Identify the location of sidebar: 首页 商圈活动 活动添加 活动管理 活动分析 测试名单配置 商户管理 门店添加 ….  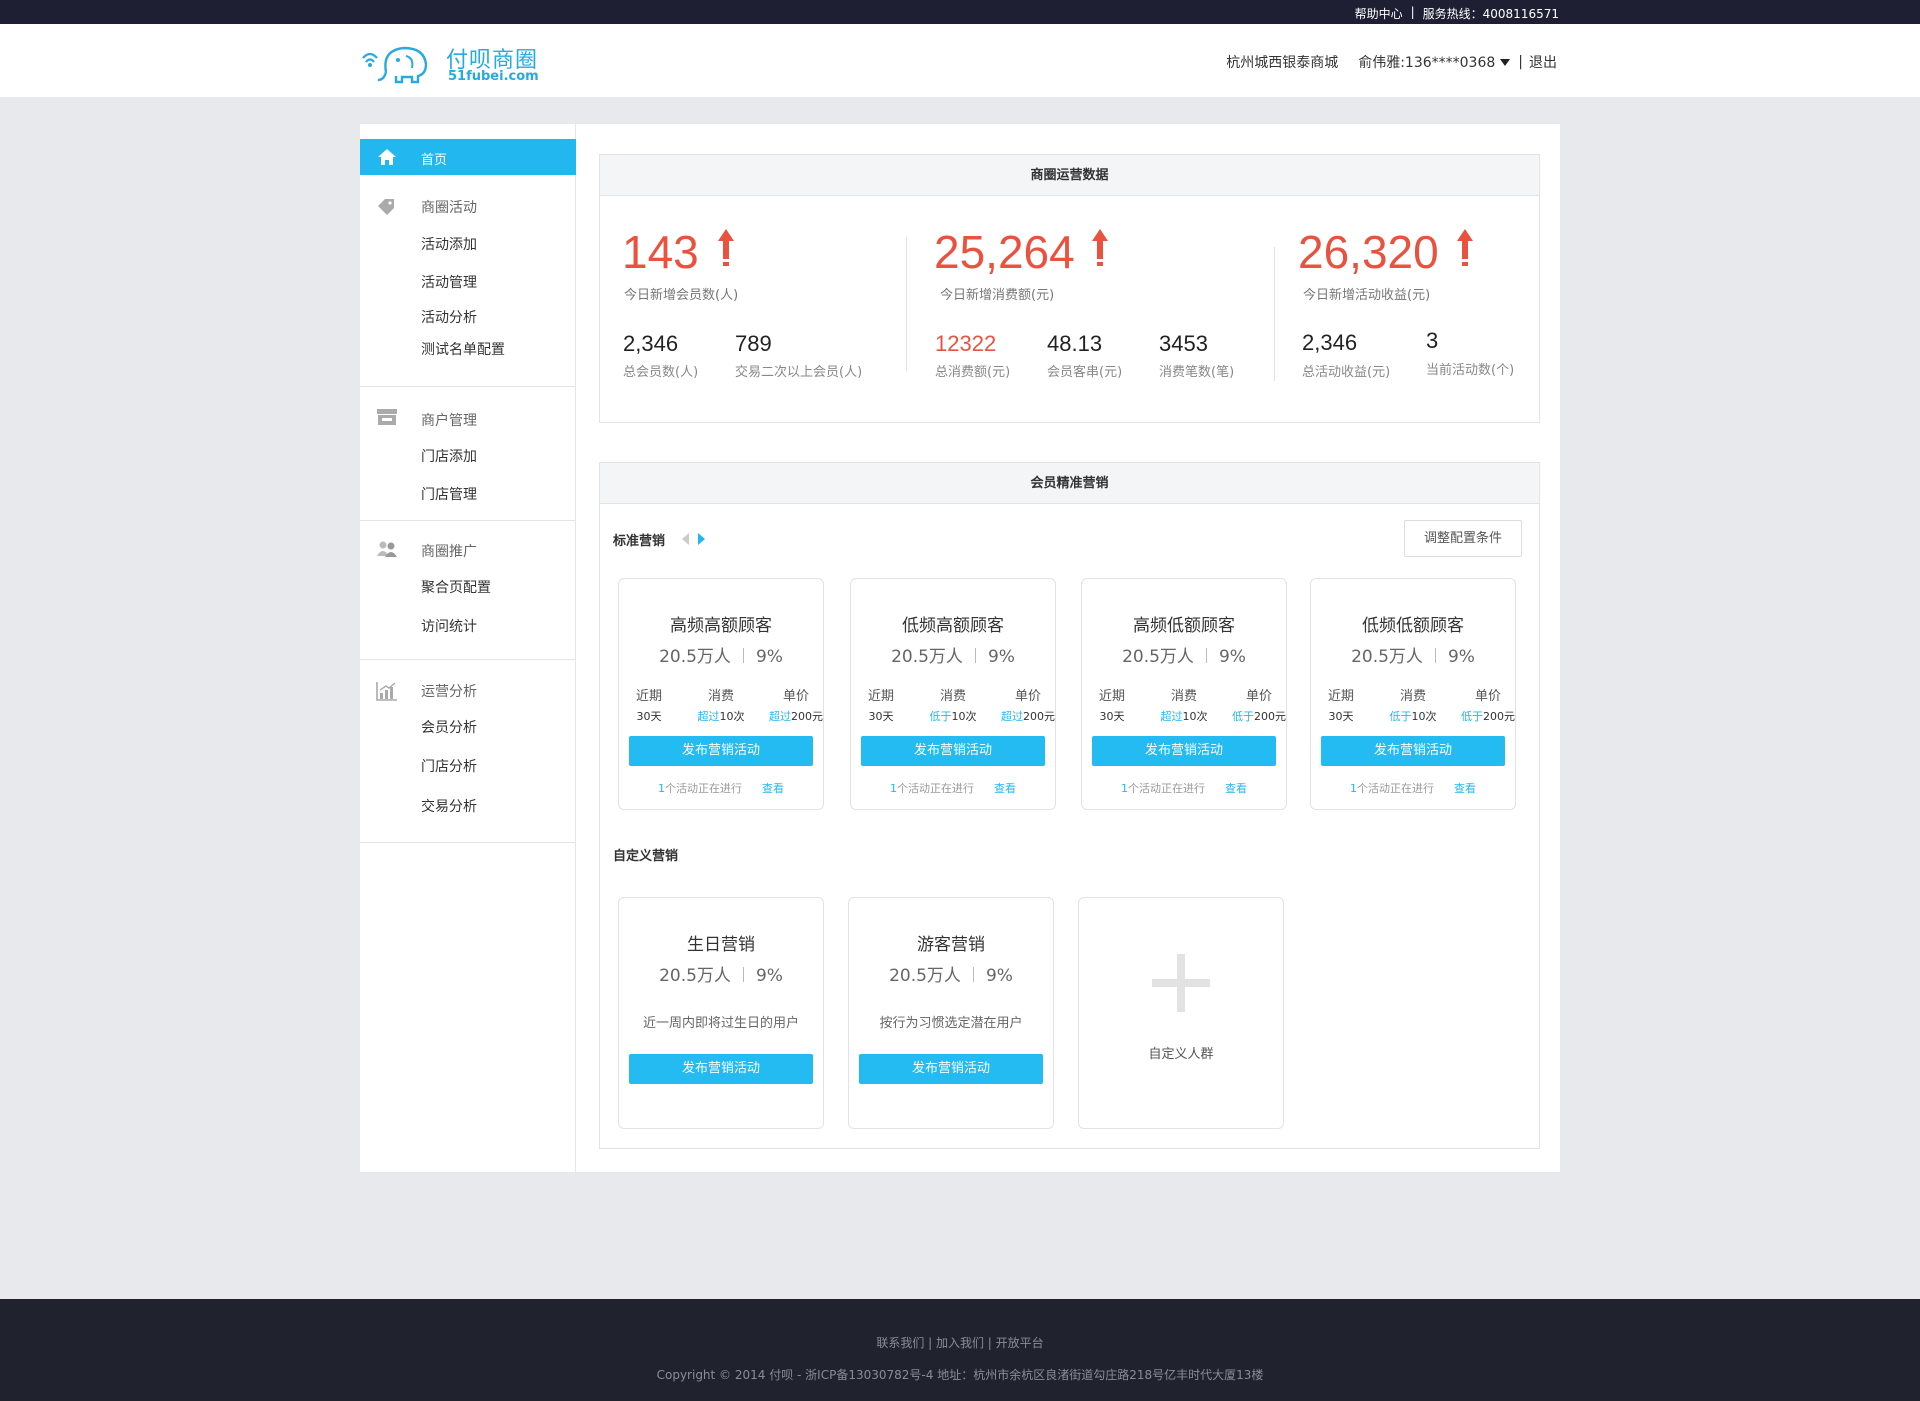
(468, 648).